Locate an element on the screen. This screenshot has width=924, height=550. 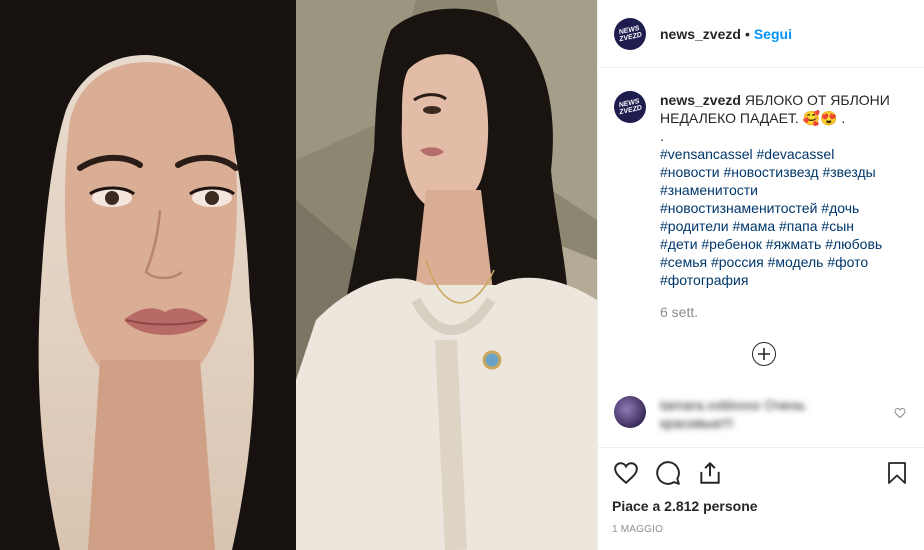
likes-count: Piace a 2.812 persone is located at coordinates (761, 506).